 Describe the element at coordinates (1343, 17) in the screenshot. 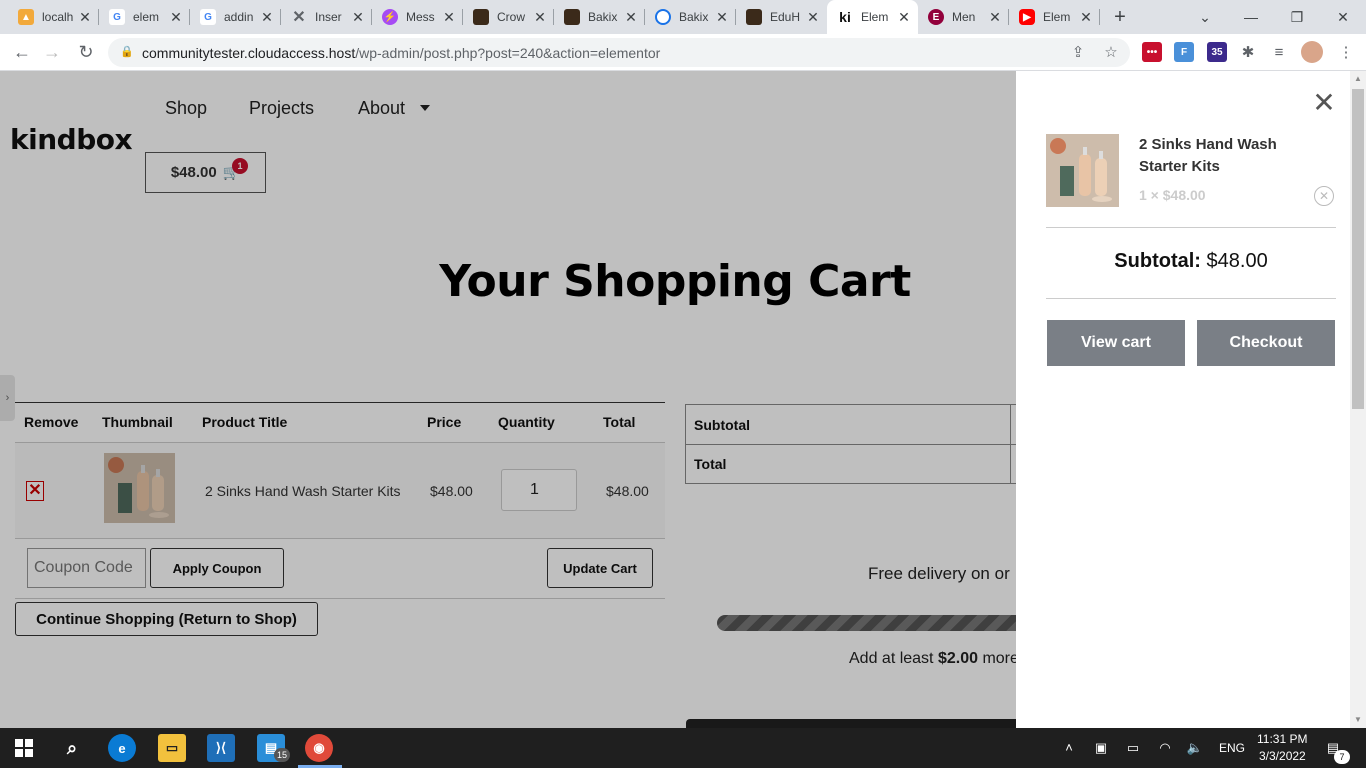

I see `close-window-icon: ✕` at that location.